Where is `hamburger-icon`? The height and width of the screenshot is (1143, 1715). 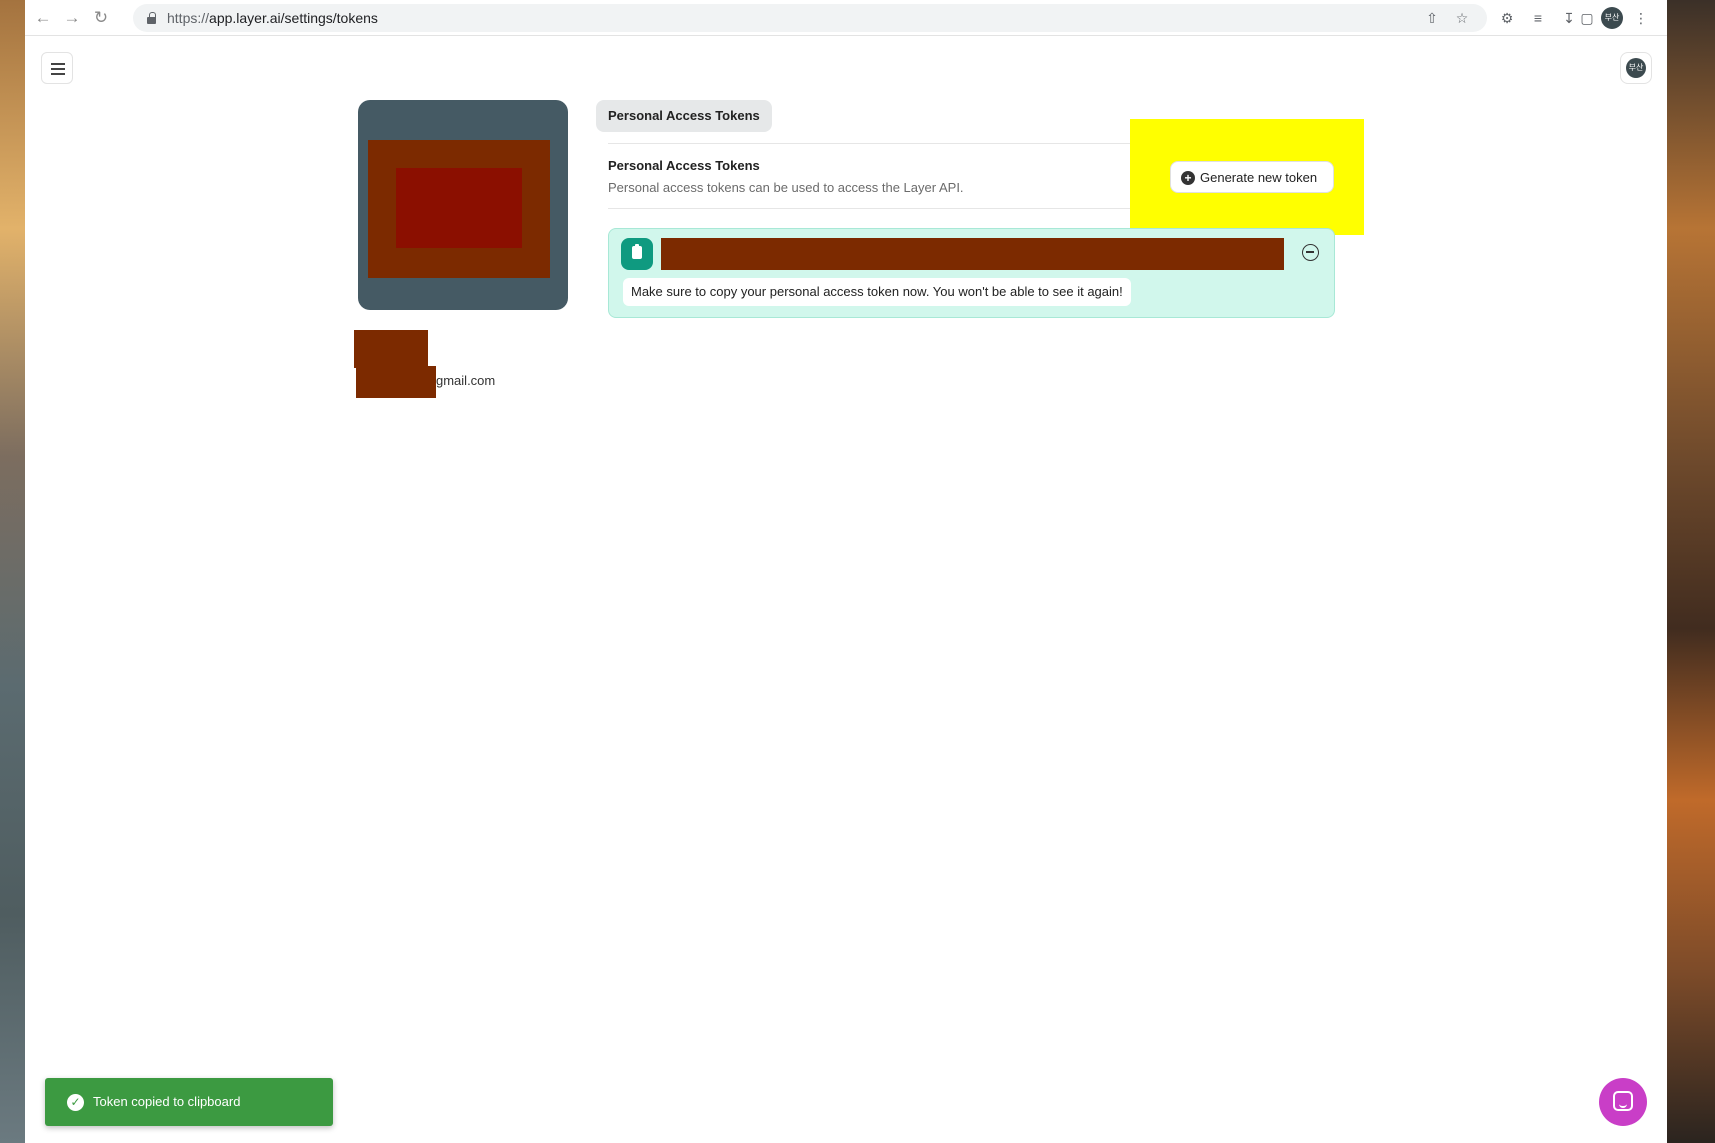 hamburger-icon is located at coordinates (57, 68).